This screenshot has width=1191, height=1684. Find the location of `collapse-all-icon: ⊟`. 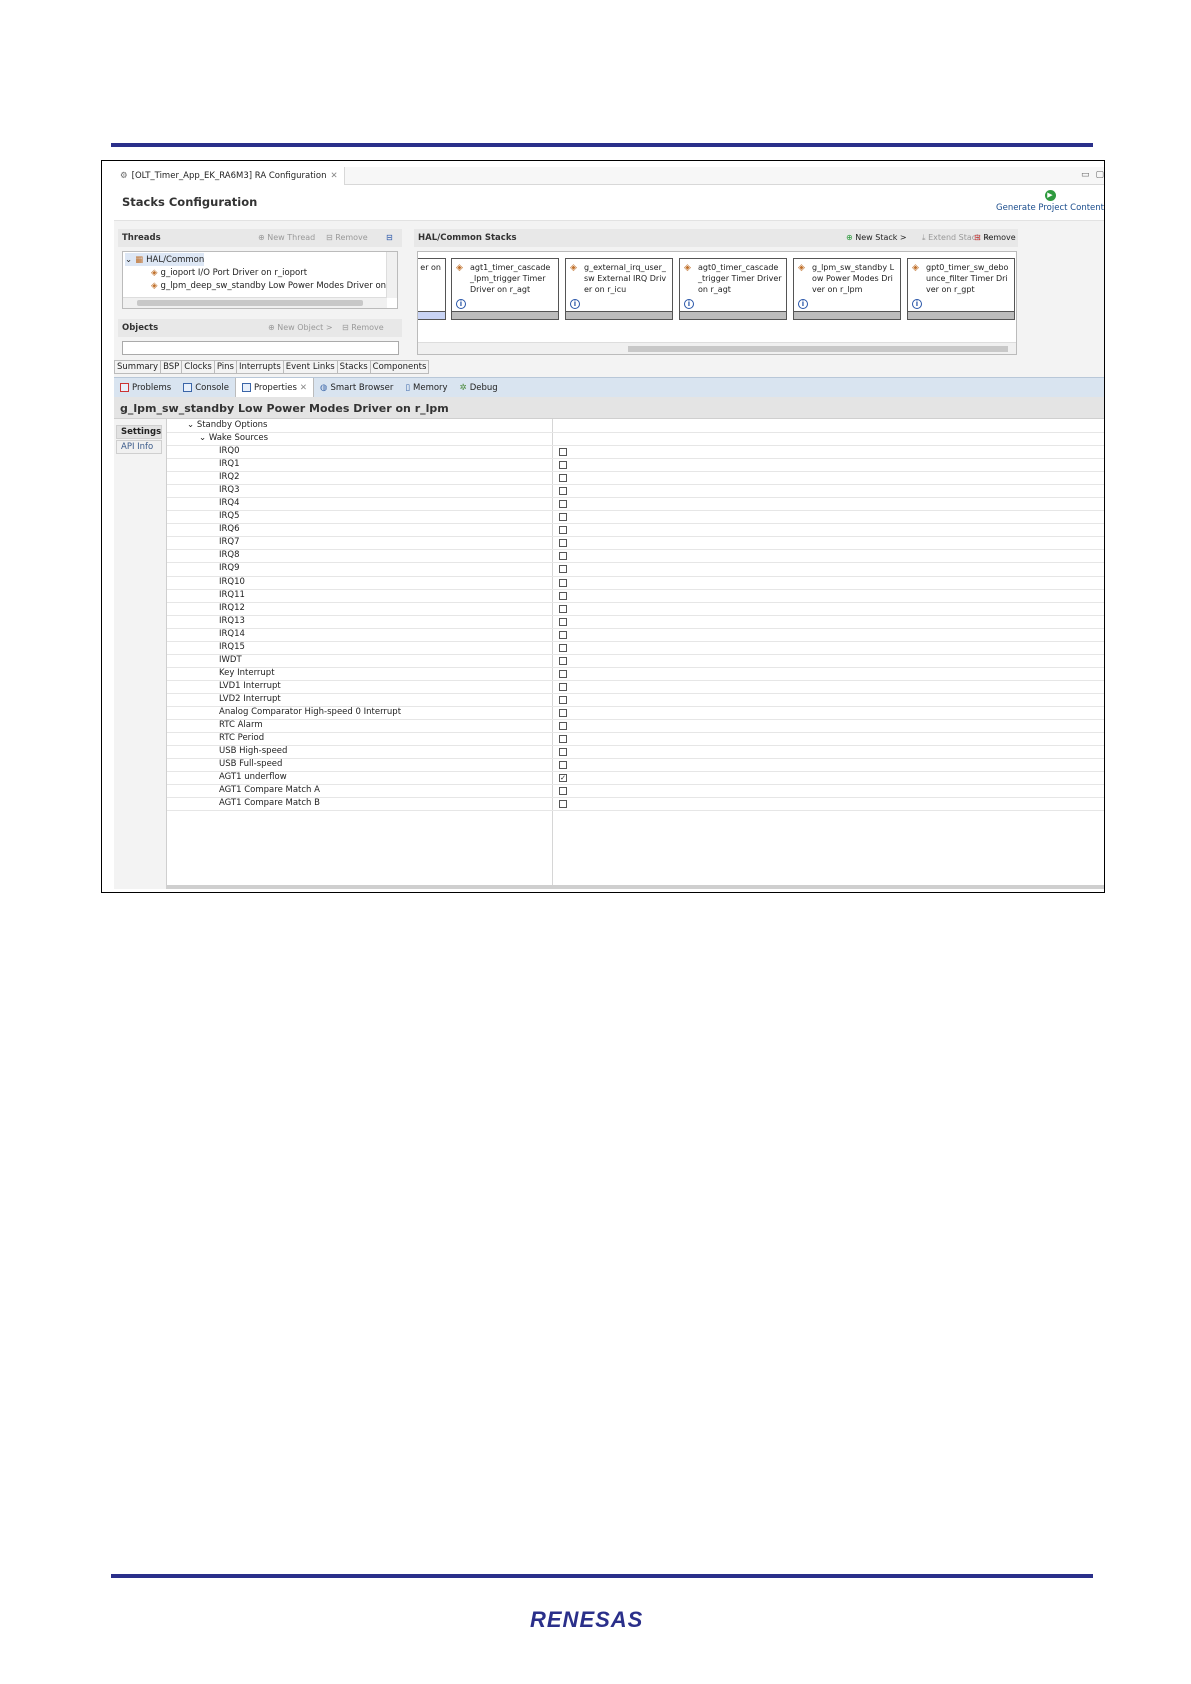

collapse-all-icon: ⊟ is located at coordinates (389, 237).